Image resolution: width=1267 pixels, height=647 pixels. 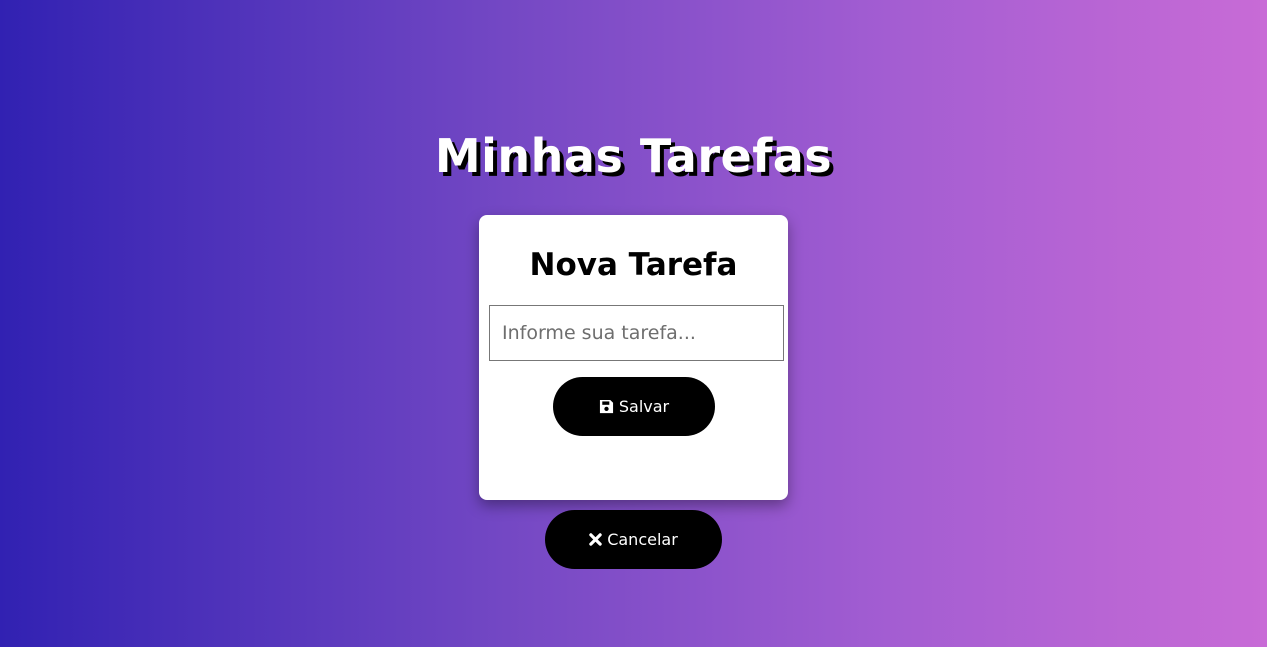 What do you see at coordinates (636, 333) in the screenshot?
I see `task-input` at bounding box center [636, 333].